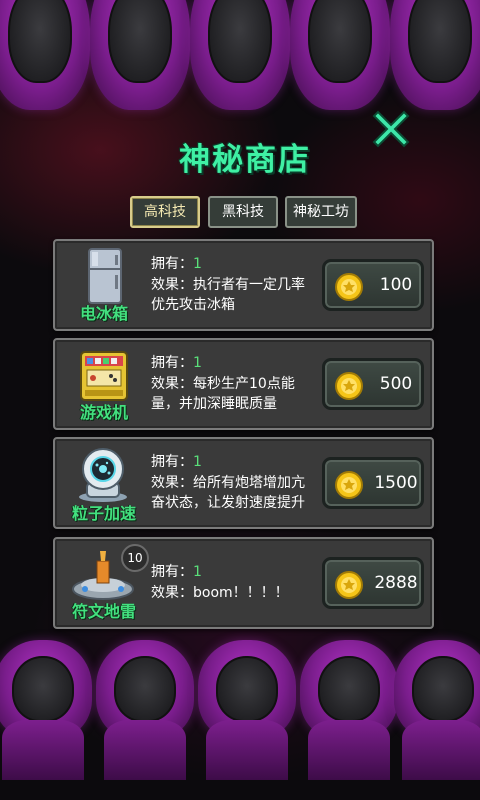 The height and width of the screenshot is (800, 480). What do you see at coordinates (373, 483) in the screenshot?
I see `buy-button: 1500` at bounding box center [373, 483].